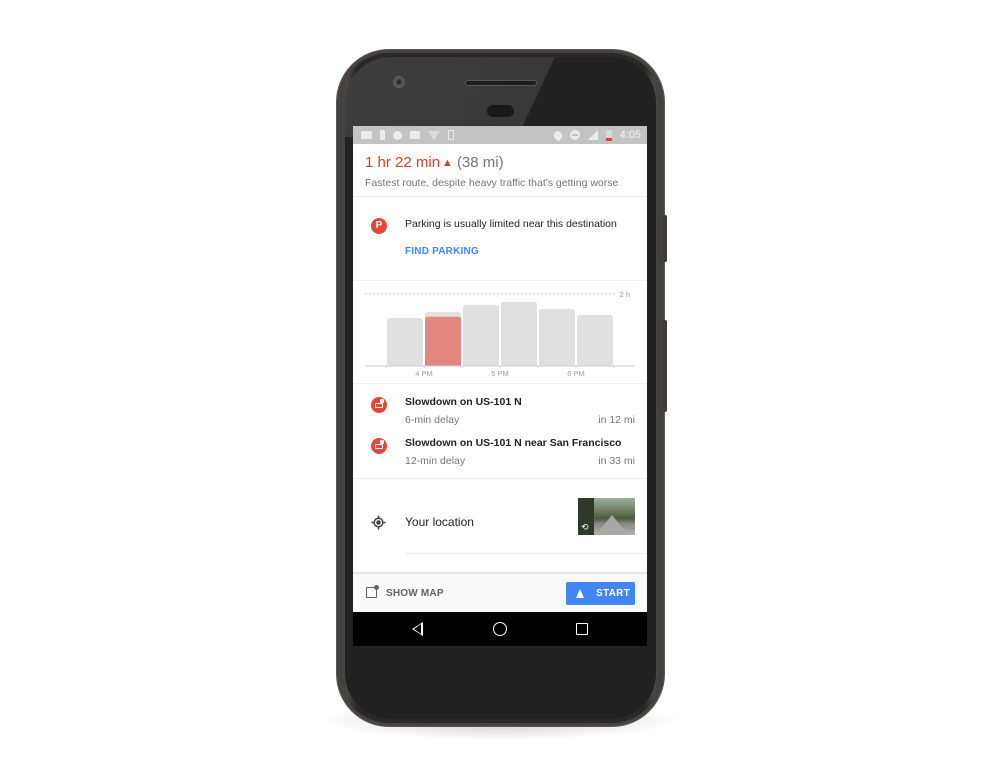  I want to click on lte-signal-icon, so click(592, 135).